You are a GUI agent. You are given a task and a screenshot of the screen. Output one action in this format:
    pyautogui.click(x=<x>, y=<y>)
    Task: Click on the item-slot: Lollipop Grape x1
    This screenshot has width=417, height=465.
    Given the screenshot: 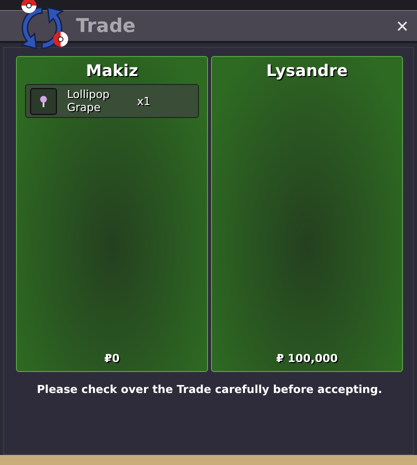 What is the action you would take?
    pyautogui.click(x=112, y=101)
    